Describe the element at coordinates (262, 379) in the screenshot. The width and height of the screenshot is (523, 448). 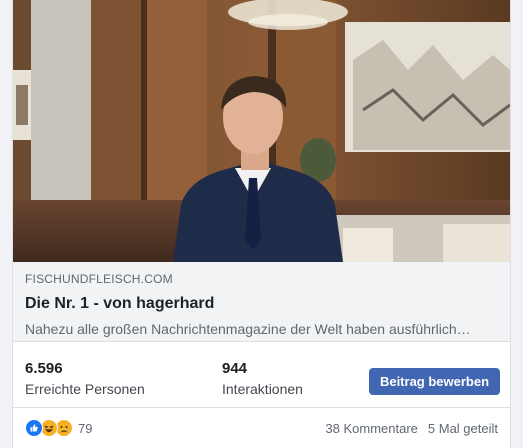
I see `interactions-stat: 944 Interaktionen` at that location.